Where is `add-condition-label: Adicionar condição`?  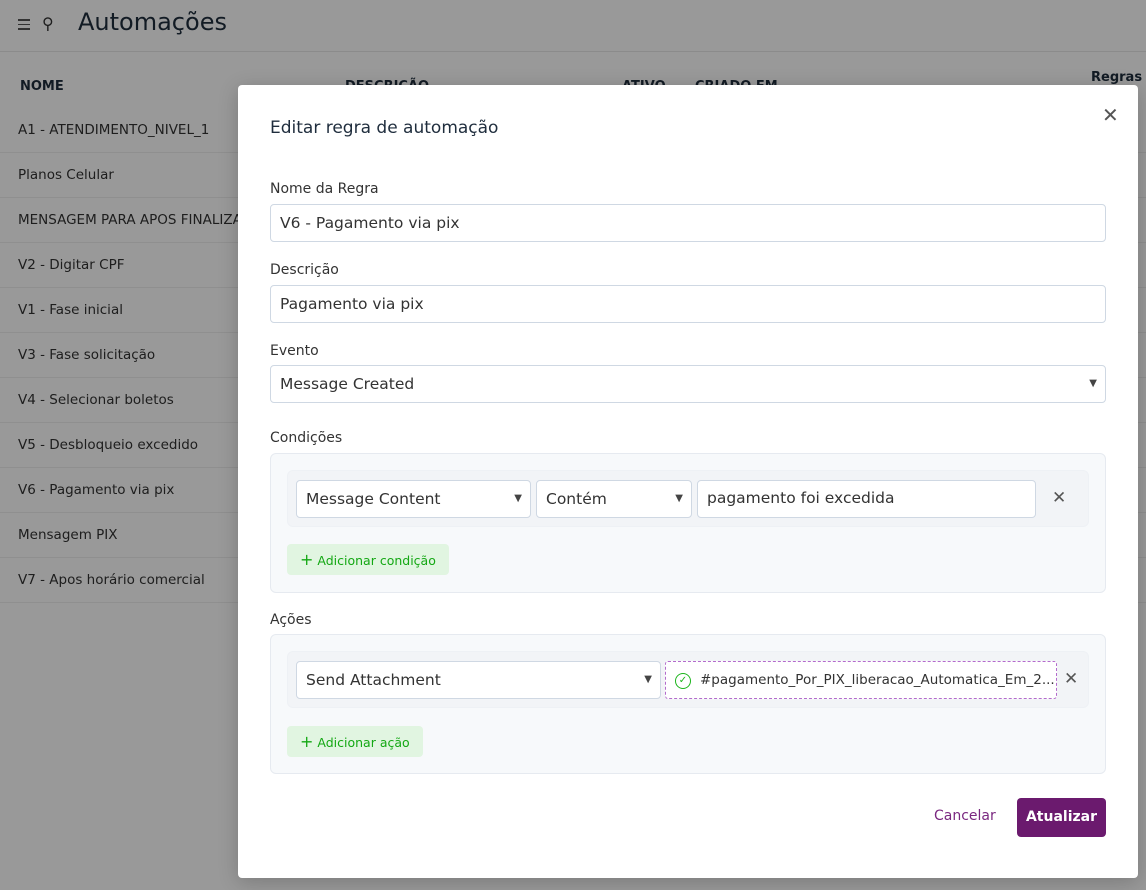
add-condition-label: Adicionar condição is located at coordinates (376, 560).